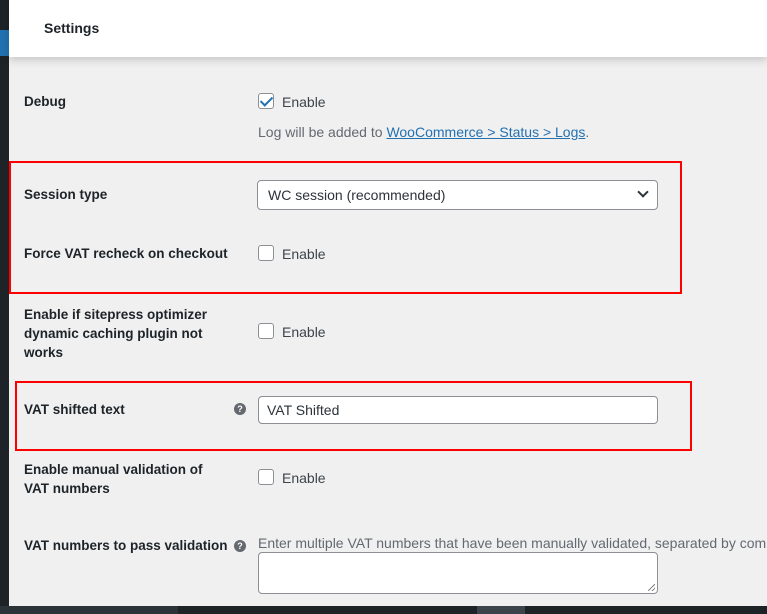 The height and width of the screenshot is (614, 767). I want to click on debug-checkbox, so click(266, 101).